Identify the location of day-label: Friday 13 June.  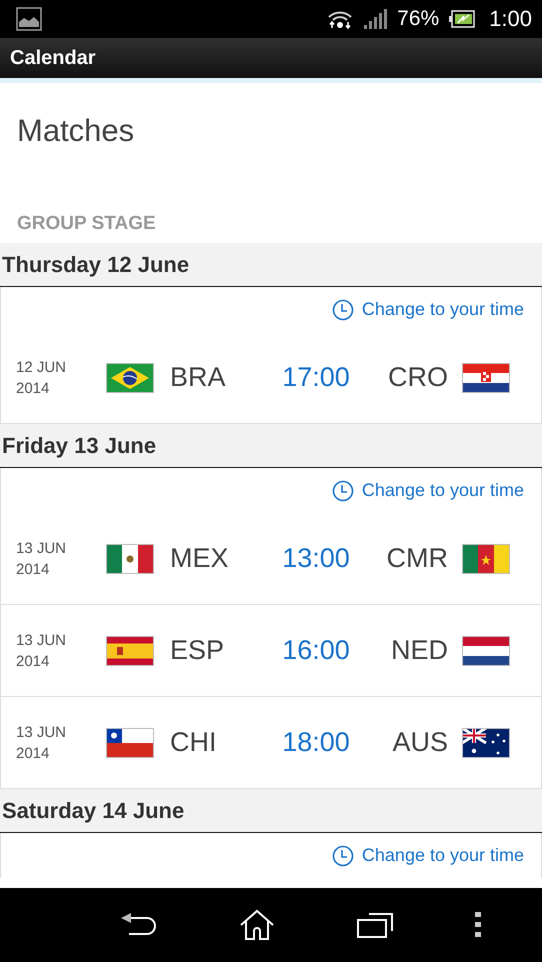
(79, 445).